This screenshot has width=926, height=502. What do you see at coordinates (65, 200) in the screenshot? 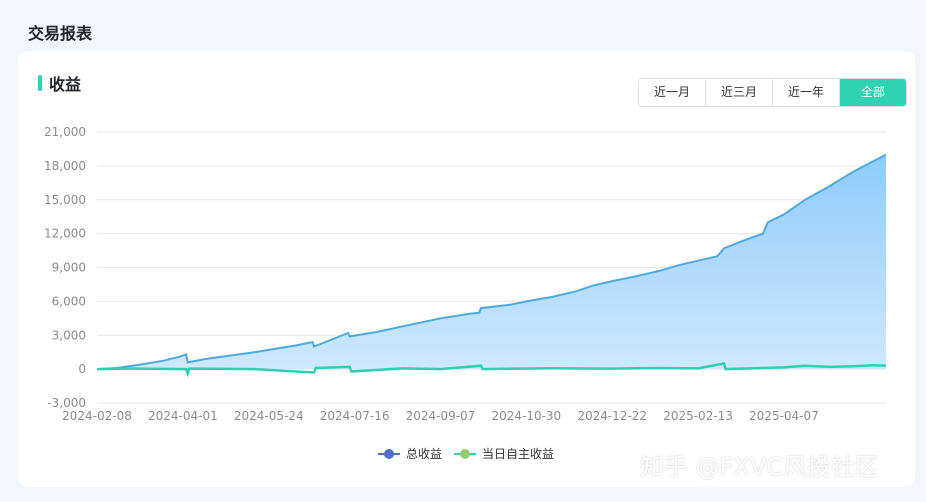
I see `y-tick-label: 15,000` at bounding box center [65, 200].